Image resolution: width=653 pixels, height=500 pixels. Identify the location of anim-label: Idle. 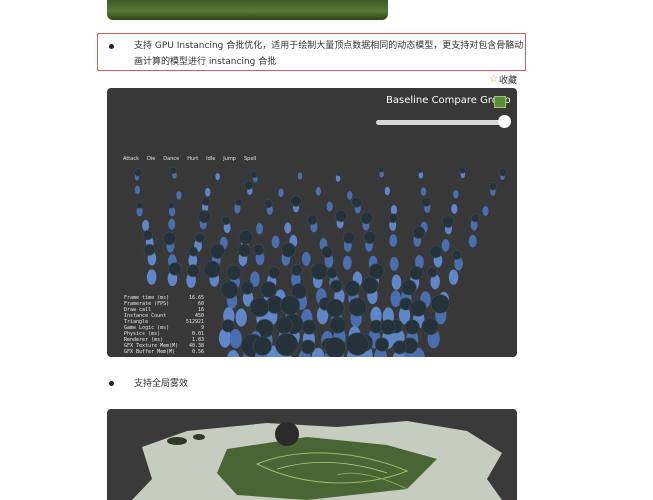
(210, 159).